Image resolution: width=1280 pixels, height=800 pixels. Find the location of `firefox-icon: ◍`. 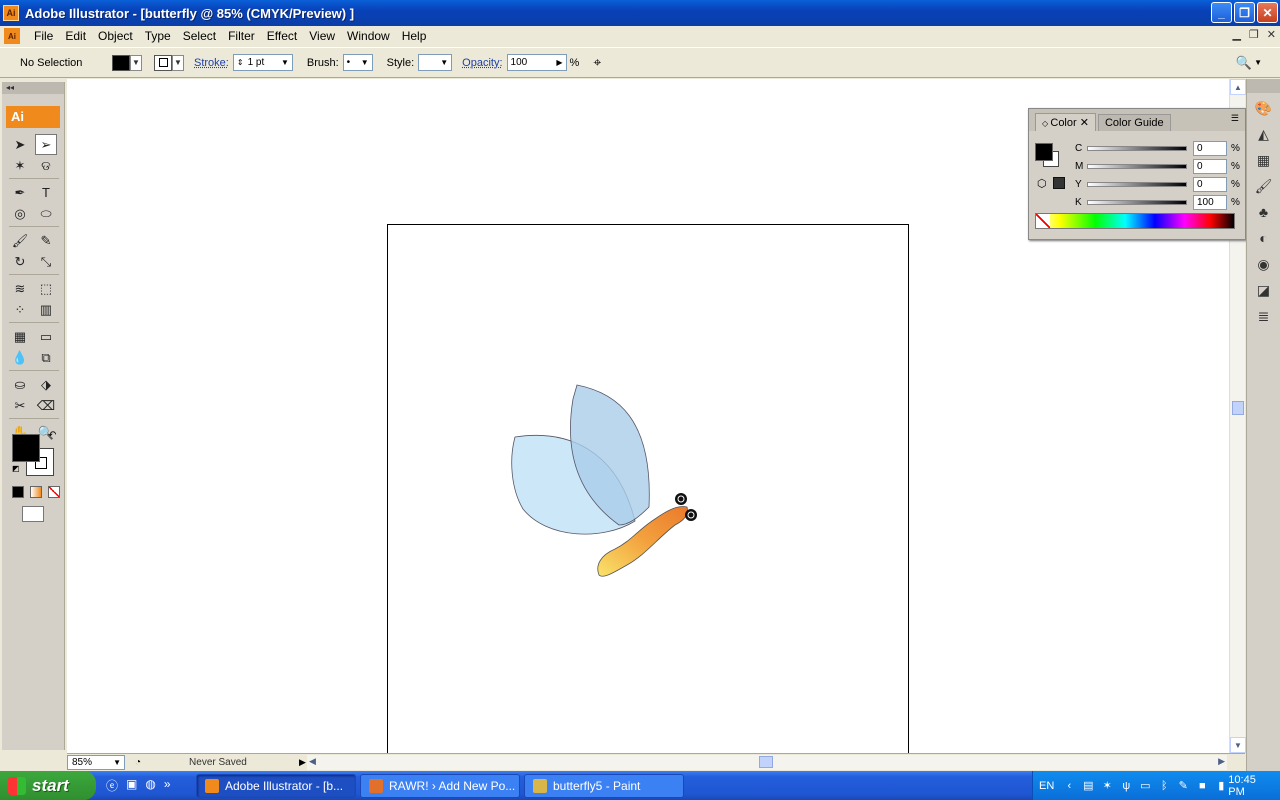

firefox-icon: ◍ is located at coordinates (150, 785).